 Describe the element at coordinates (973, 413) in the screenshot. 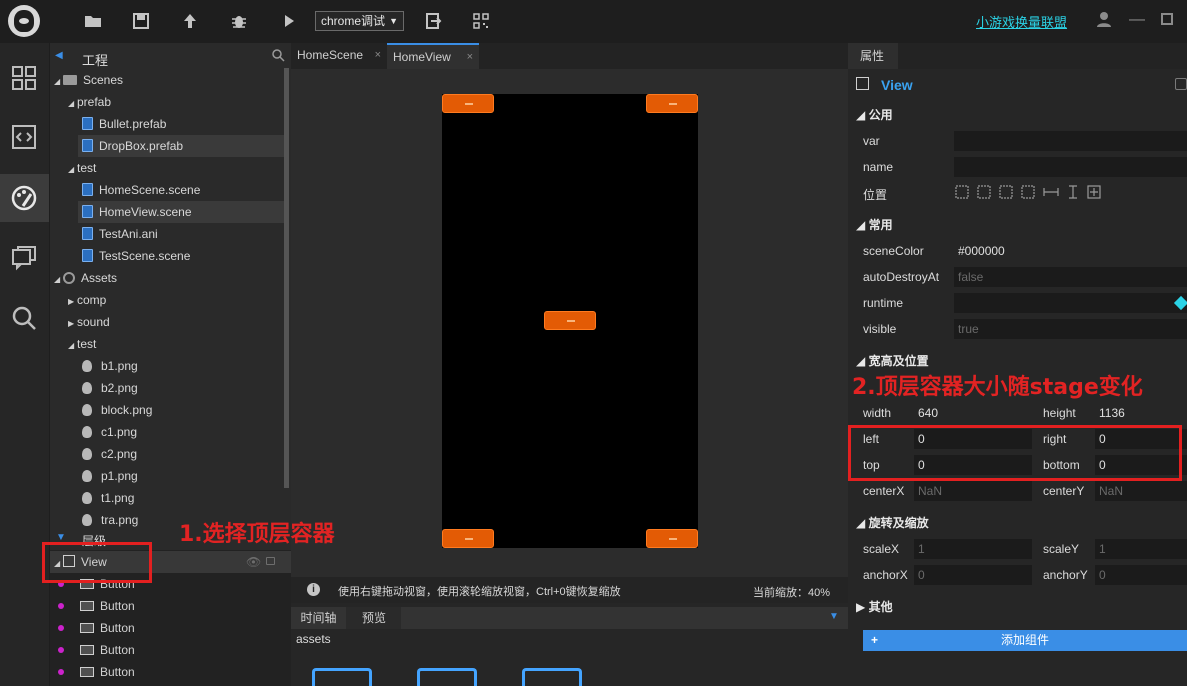

I see `width-input: 640` at that location.